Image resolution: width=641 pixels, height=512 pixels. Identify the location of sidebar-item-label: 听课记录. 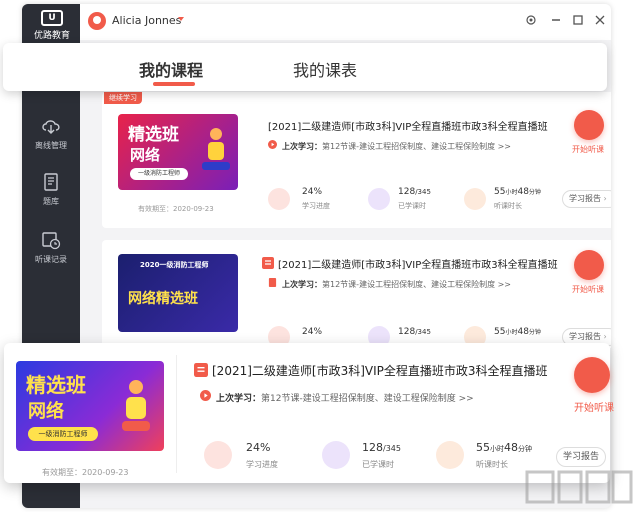
(51, 259).